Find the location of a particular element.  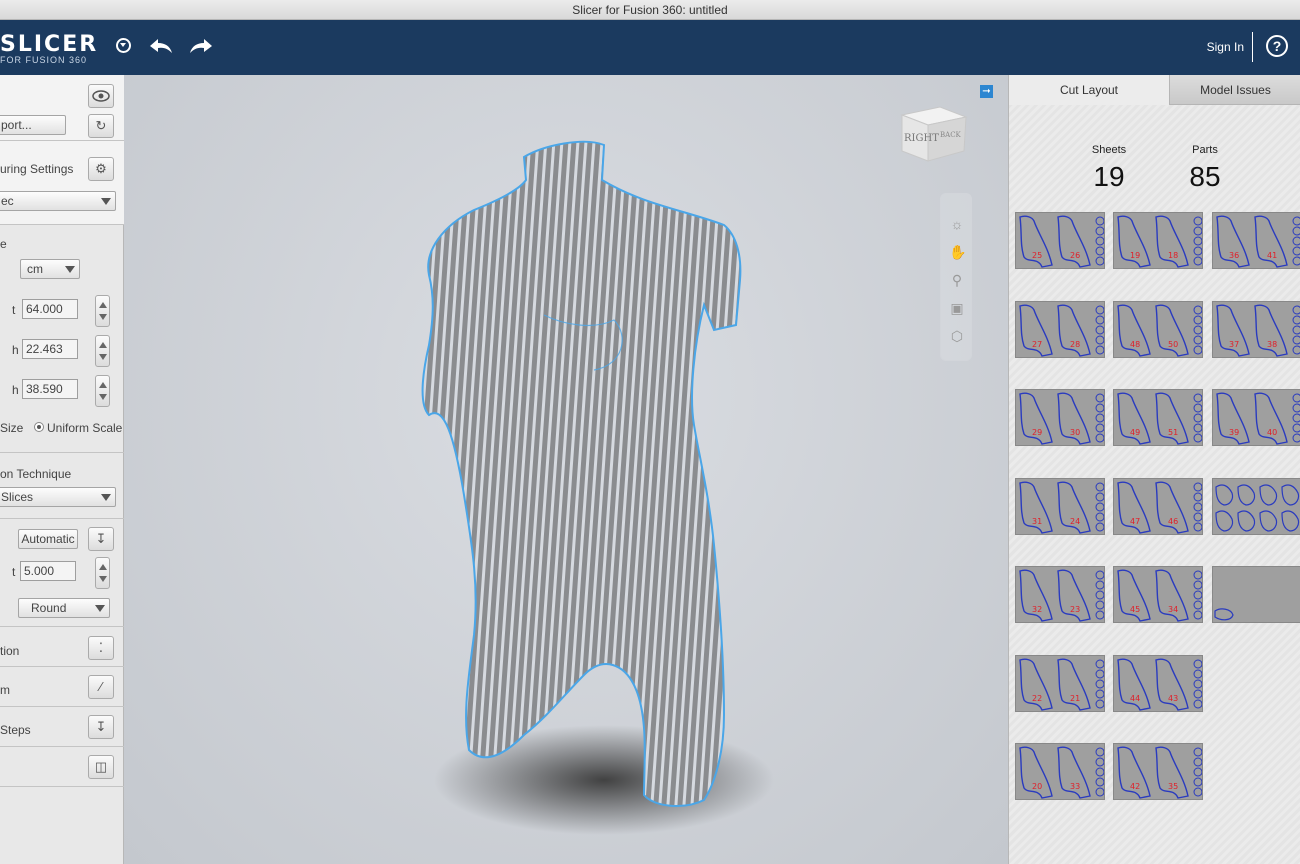

form-icon: ∕ is located at coordinates (101, 687).